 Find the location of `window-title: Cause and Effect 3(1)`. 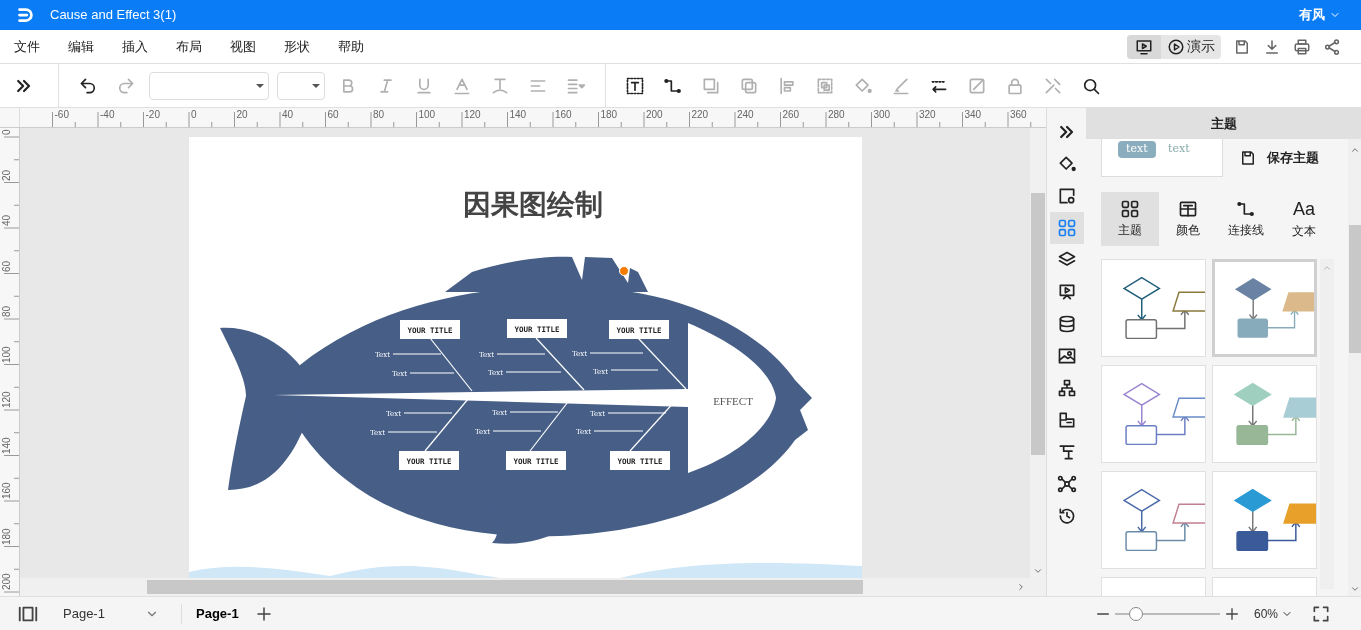

window-title: Cause and Effect 3(1) is located at coordinates (113, 15).